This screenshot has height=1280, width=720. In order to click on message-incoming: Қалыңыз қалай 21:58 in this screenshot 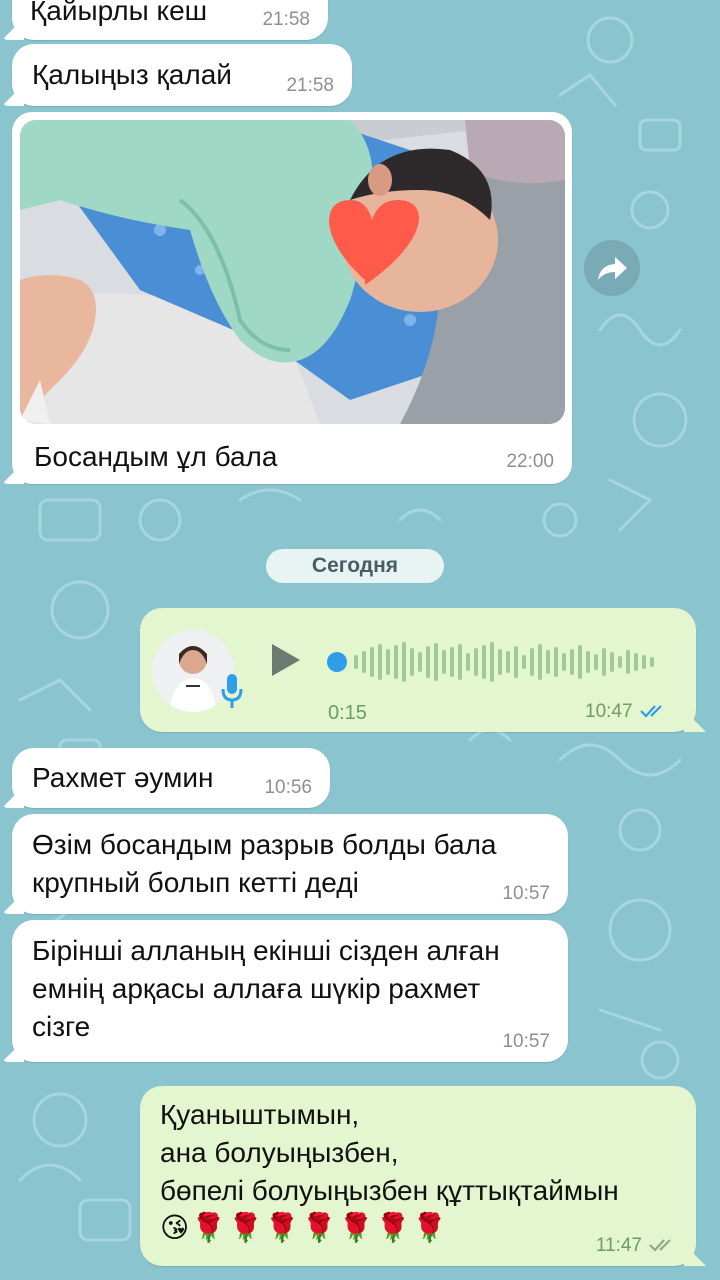, I will do `click(182, 75)`.